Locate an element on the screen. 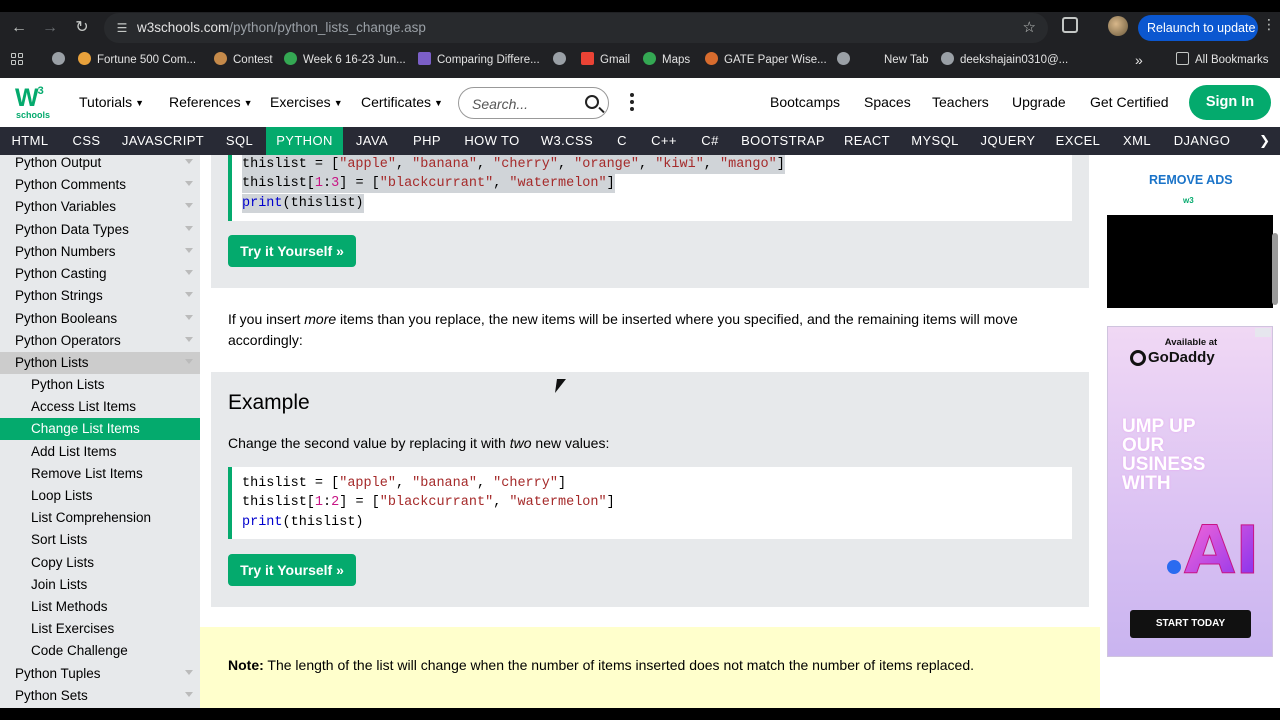 This screenshot has width=1280, height=720. tutorials-menu: Tutorials ▼ is located at coordinates (111, 102).